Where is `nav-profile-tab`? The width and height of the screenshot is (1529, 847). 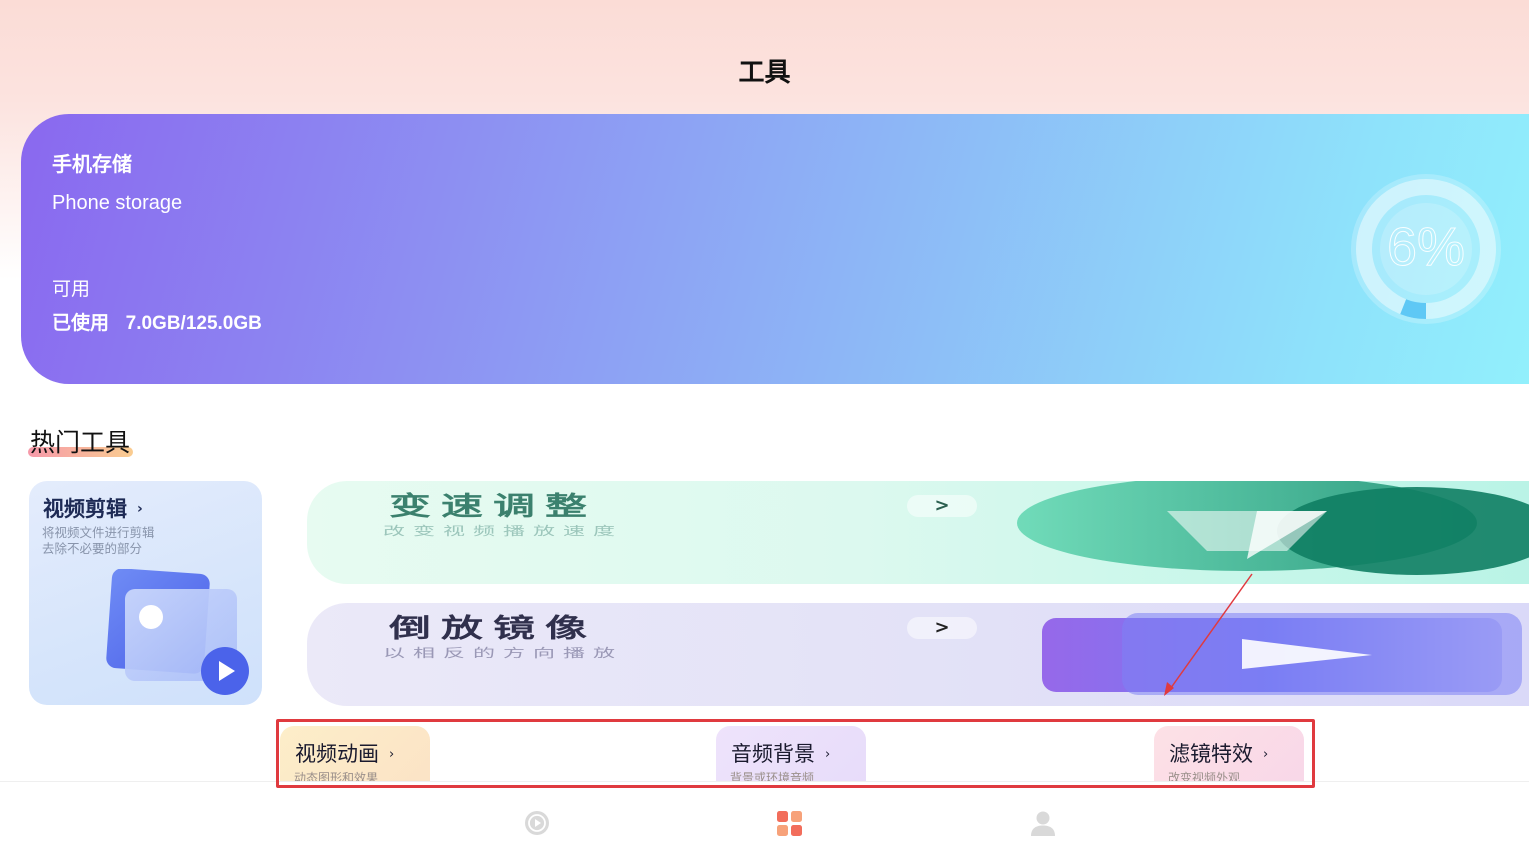
nav-profile-tab is located at coordinates (1043, 823).